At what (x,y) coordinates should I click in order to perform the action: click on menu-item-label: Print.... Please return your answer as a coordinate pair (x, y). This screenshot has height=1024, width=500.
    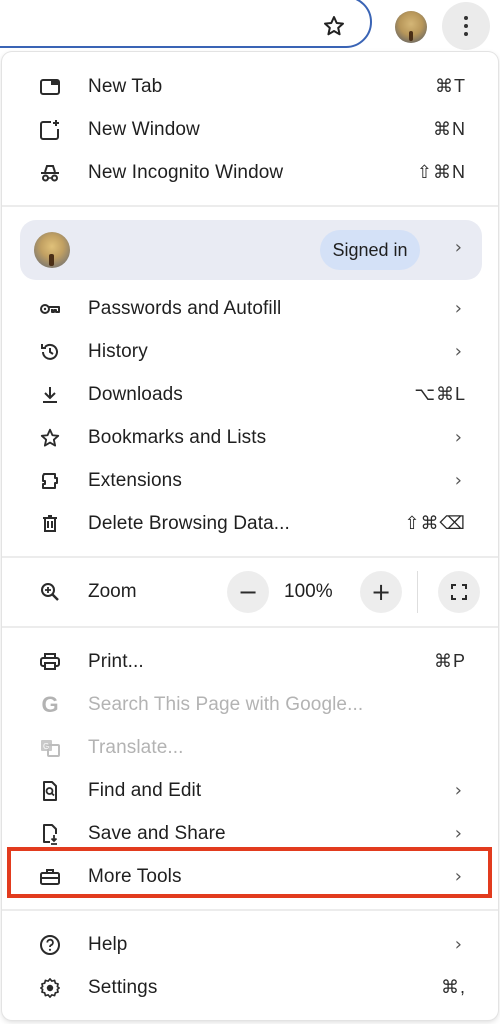
    Looking at the image, I should click on (116, 661).